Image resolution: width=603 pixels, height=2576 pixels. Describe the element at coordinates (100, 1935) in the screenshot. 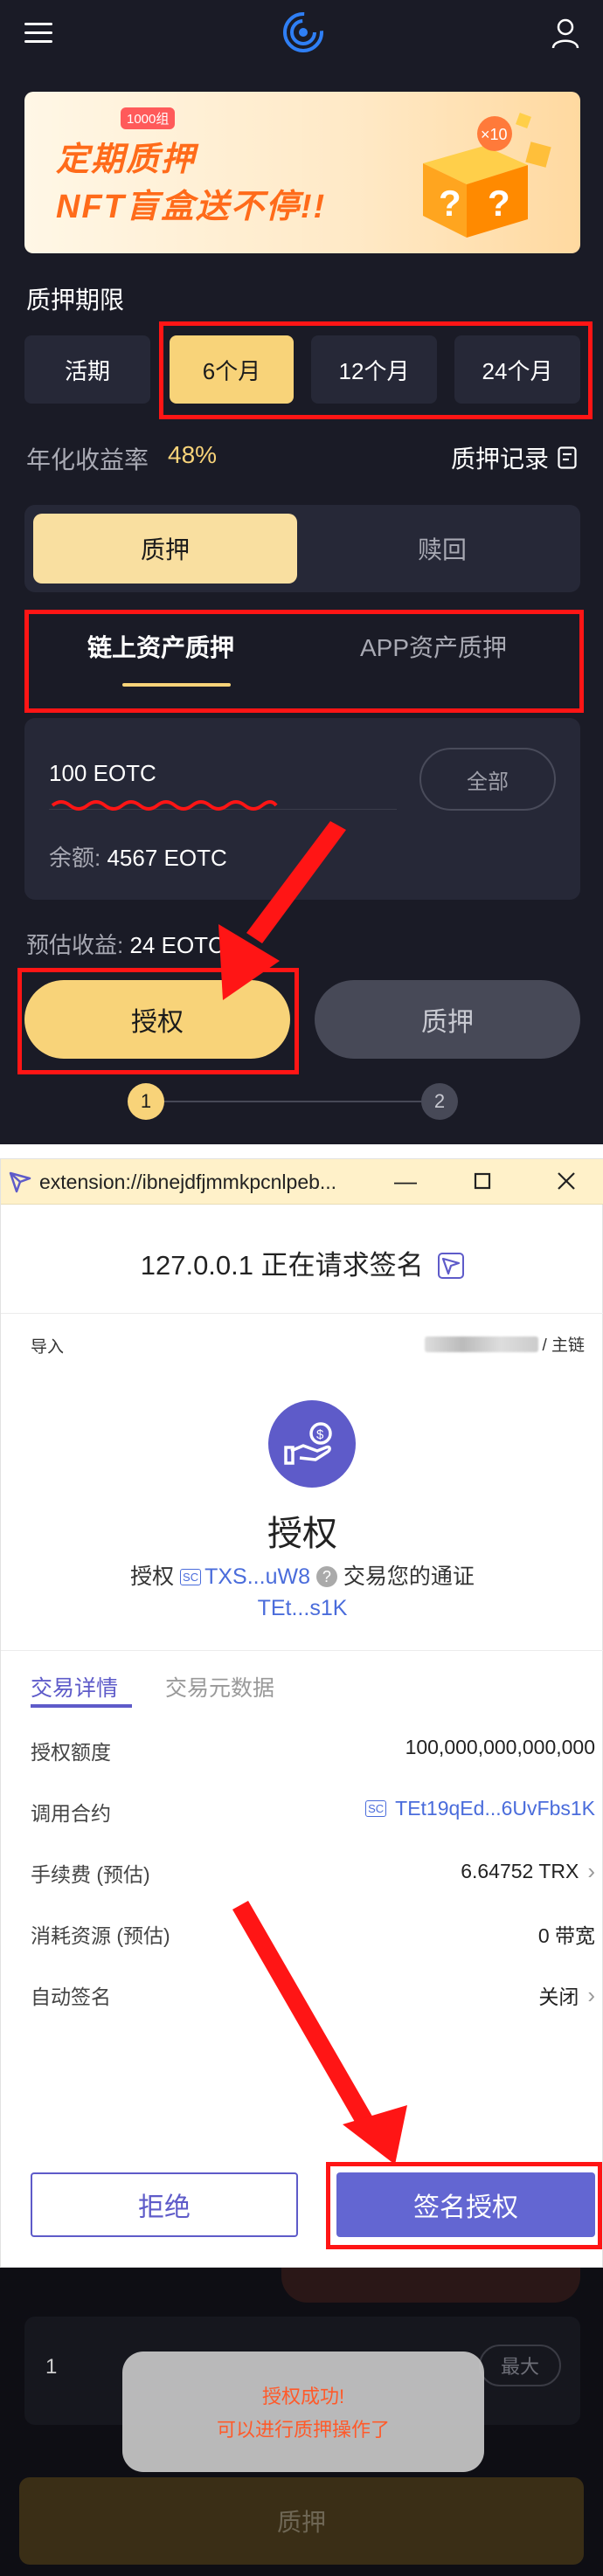

I see `row-label-resources: 消耗资源 (预估)` at that location.